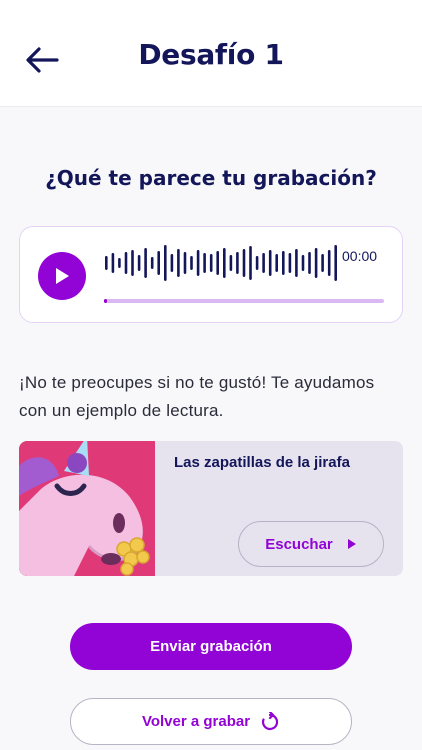  Describe the element at coordinates (262, 462) in the screenshot. I see `example-title: Las zapatillas de la jirafa` at that location.